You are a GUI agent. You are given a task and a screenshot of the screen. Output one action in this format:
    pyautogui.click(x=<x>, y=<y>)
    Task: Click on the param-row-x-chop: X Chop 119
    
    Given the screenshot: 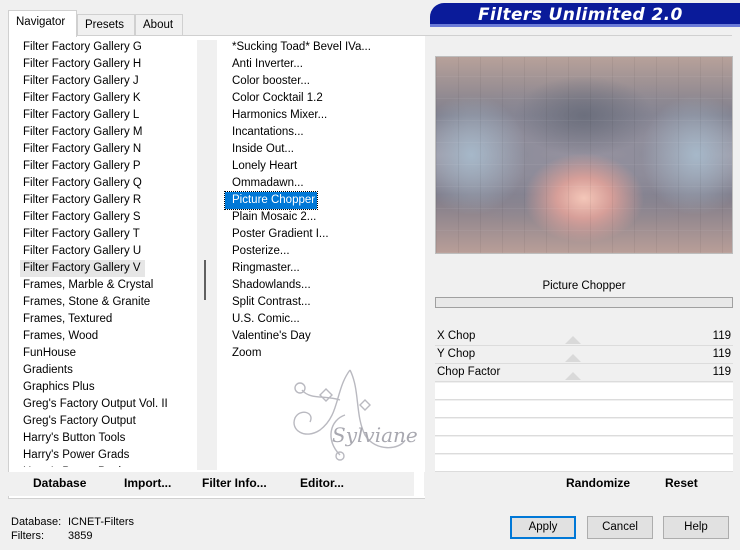 What is the action you would take?
    pyautogui.click(x=584, y=337)
    